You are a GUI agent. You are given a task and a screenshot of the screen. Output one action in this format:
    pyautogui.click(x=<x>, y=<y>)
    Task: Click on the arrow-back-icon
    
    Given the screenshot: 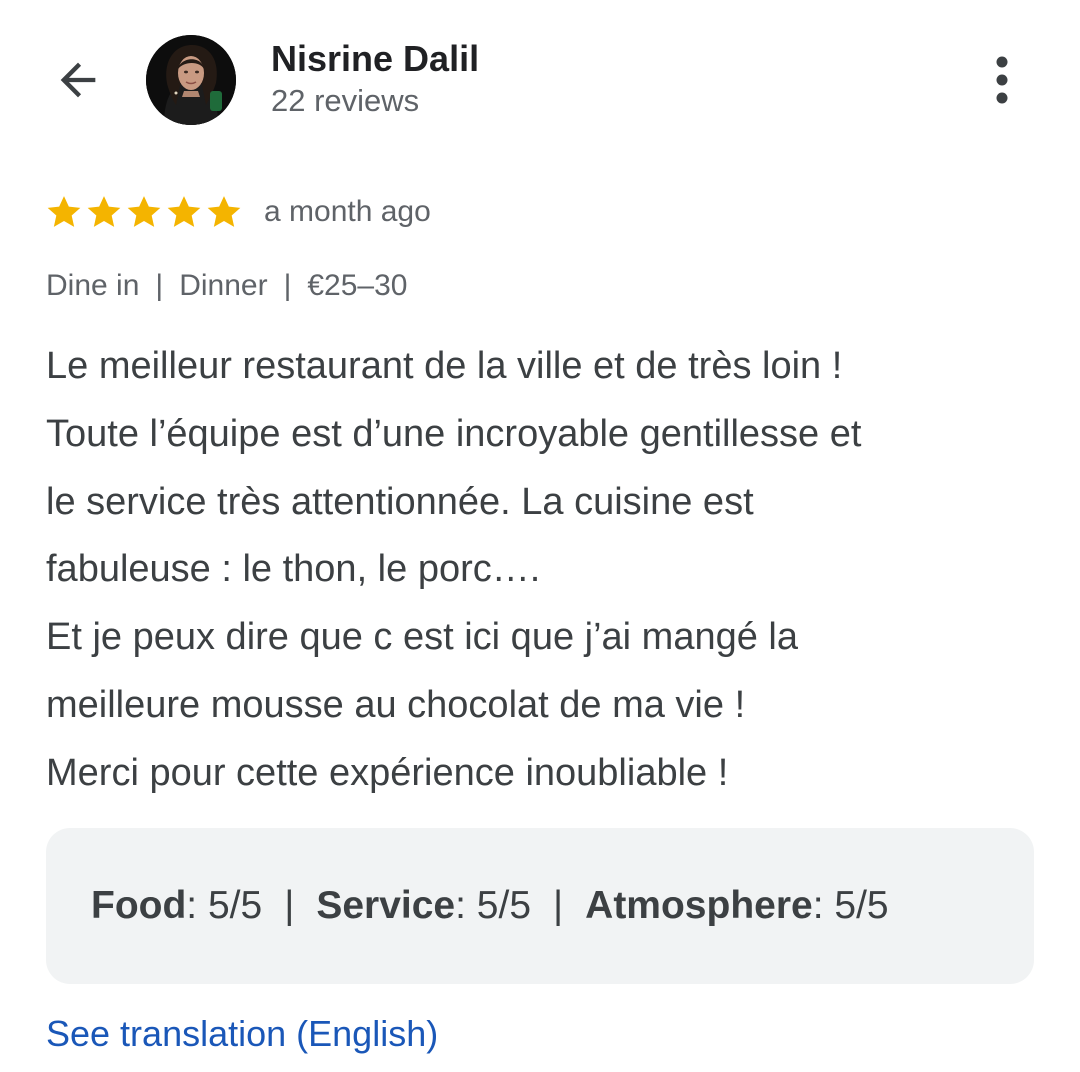 What is the action you would take?
    pyautogui.click(x=78, y=80)
    